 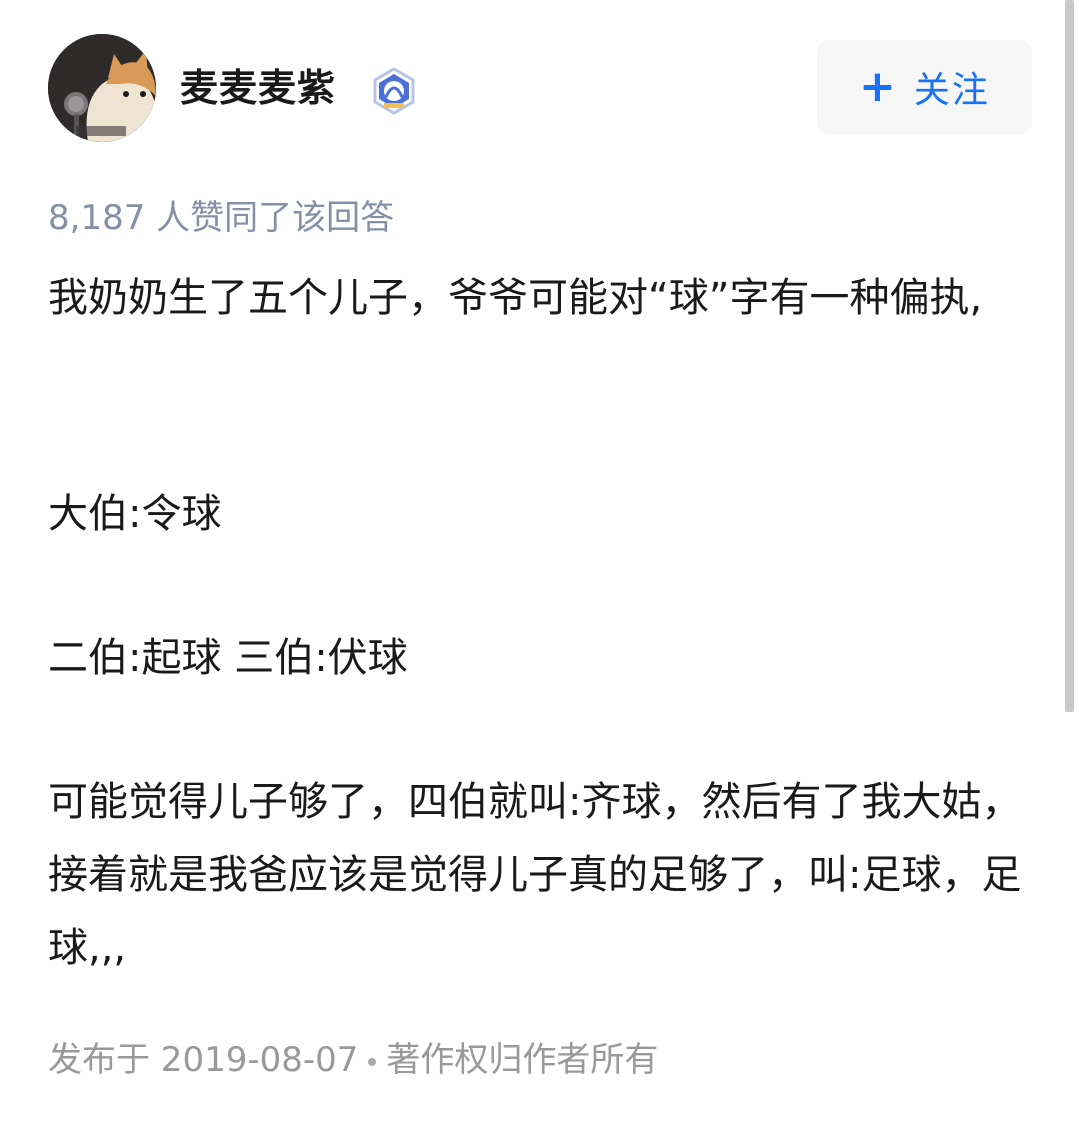 I want to click on plus-icon: +, so click(x=877, y=86).